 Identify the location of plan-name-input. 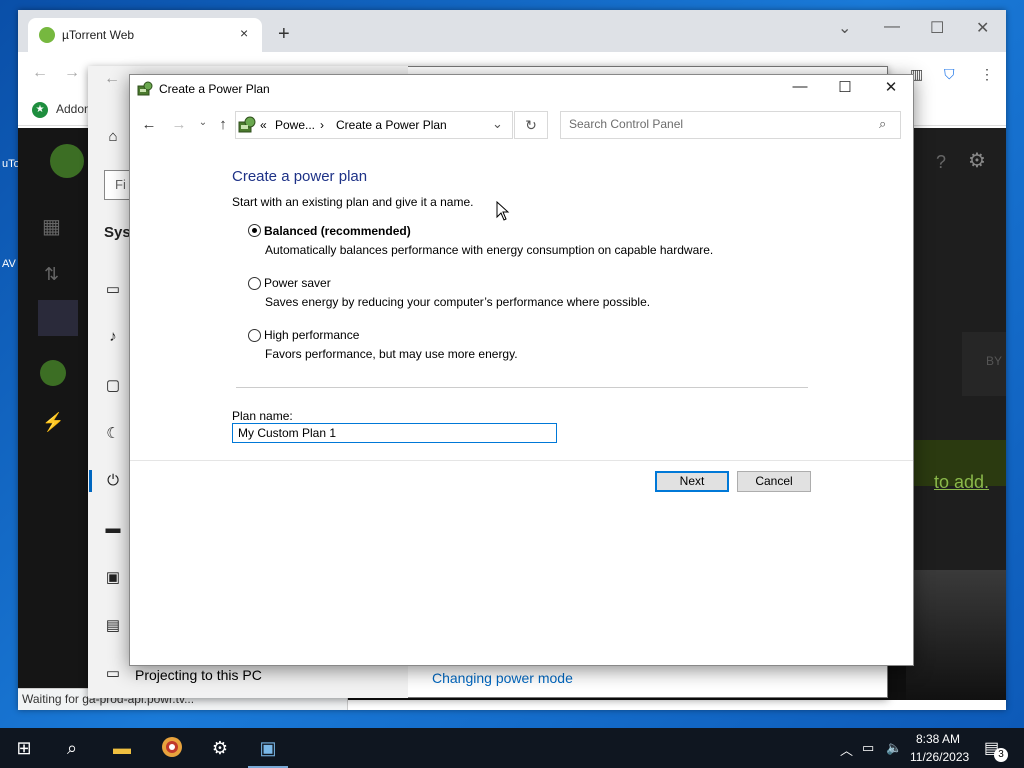
(394, 433).